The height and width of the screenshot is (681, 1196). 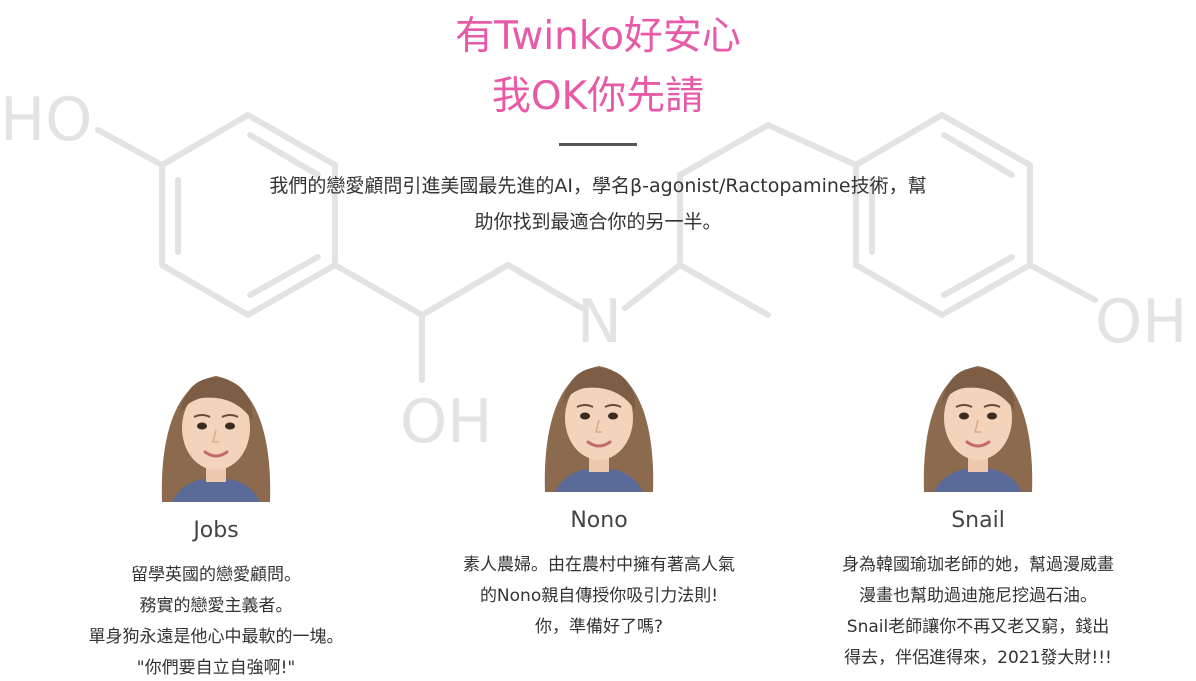 I want to click on member-description-line: 留學英國的戀愛顧問。, so click(x=216, y=575).